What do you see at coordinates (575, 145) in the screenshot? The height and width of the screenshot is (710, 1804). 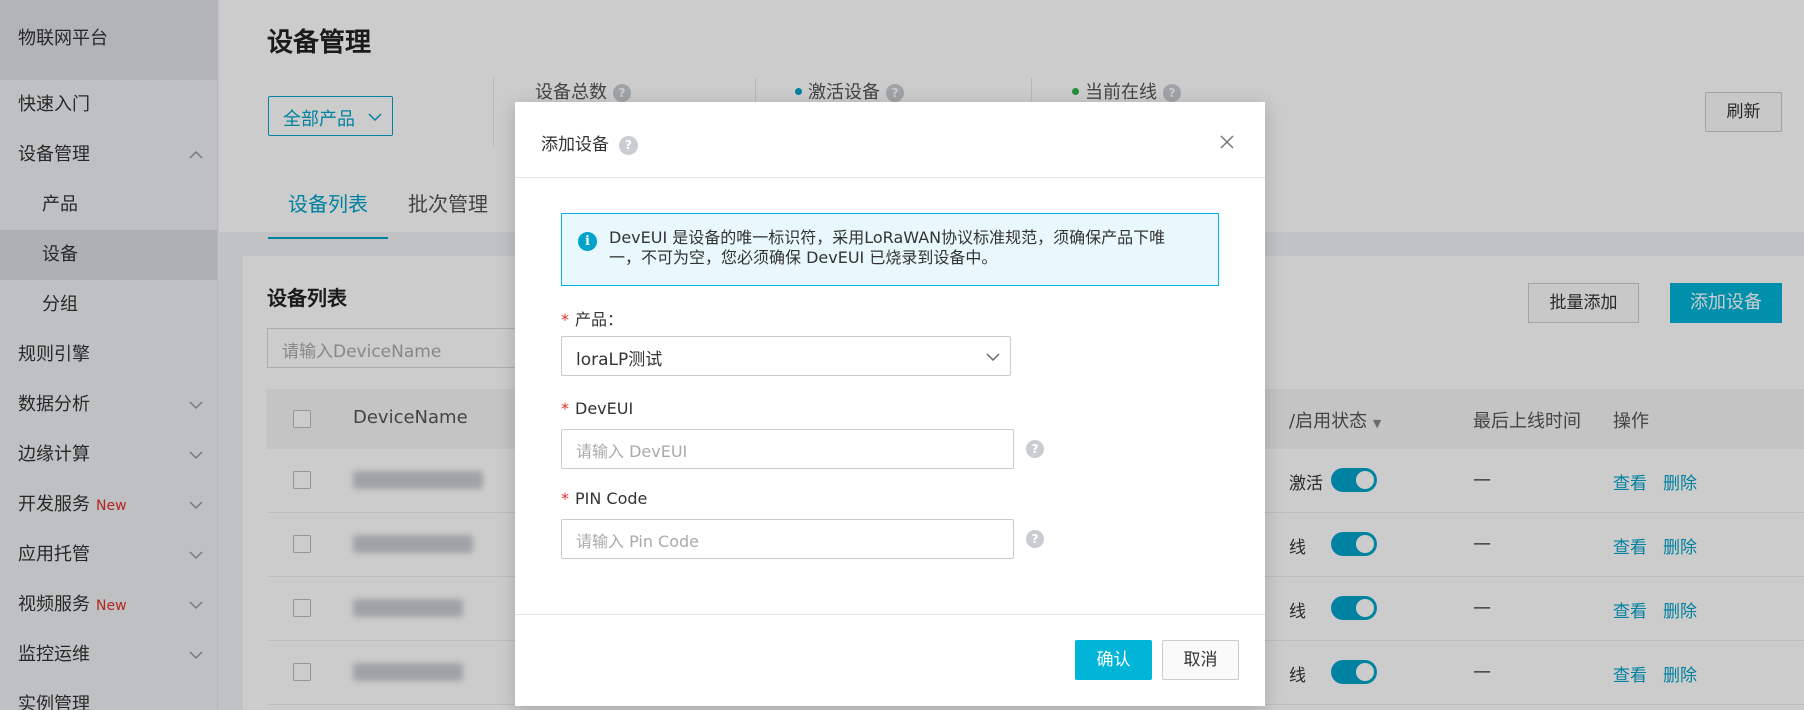 I see `dialog-title-text: 添加设备` at bounding box center [575, 145].